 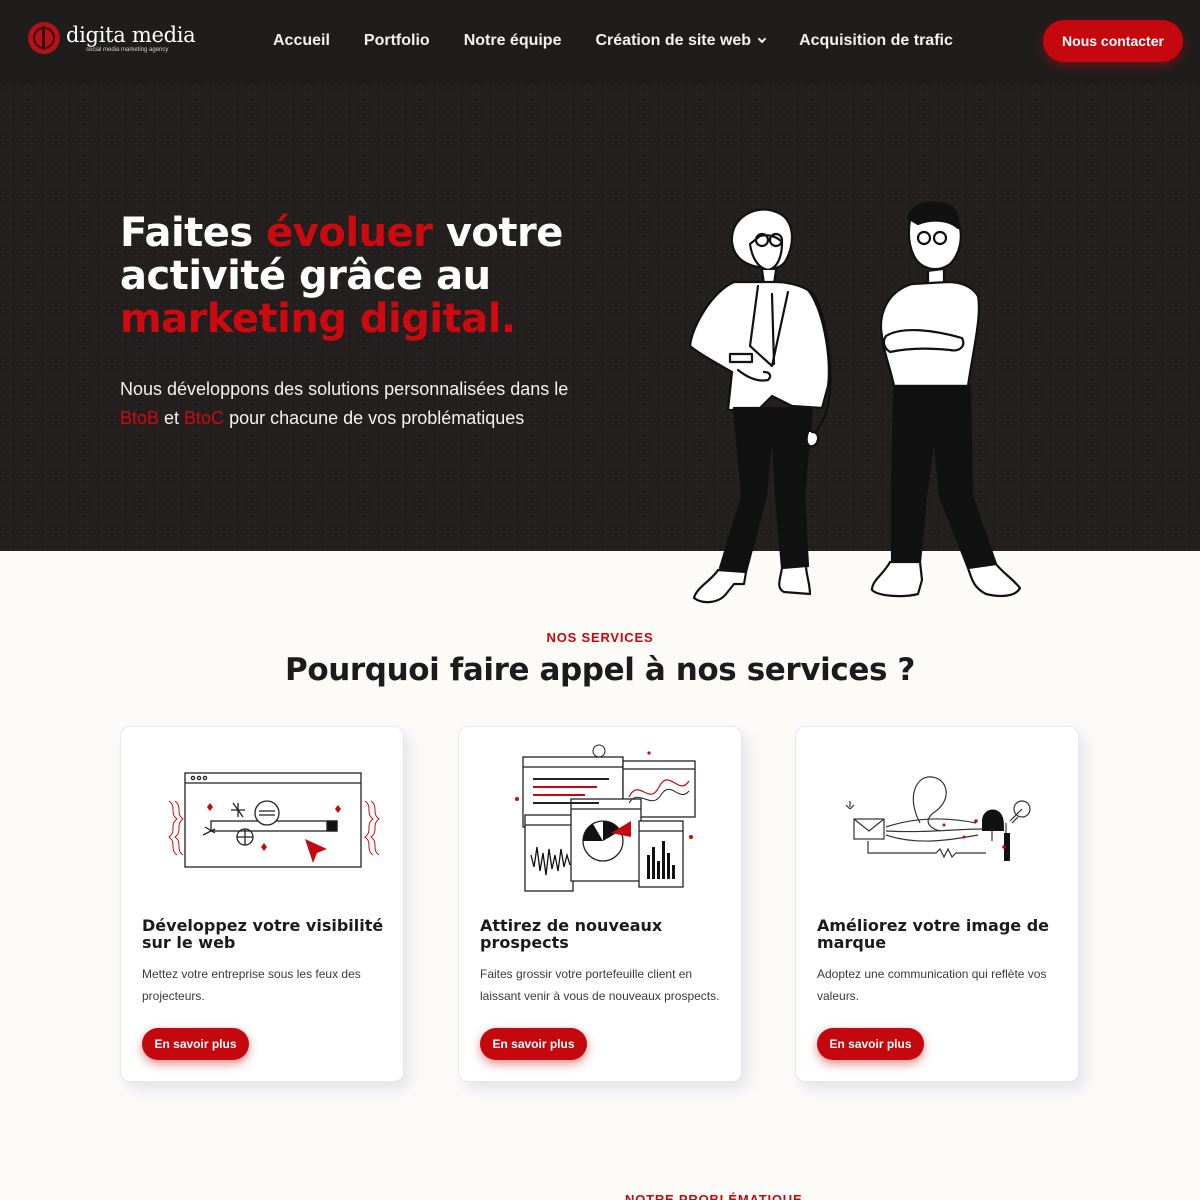 I want to click on nav-item-acquisition: Acquisition de trafic, so click(x=876, y=41).